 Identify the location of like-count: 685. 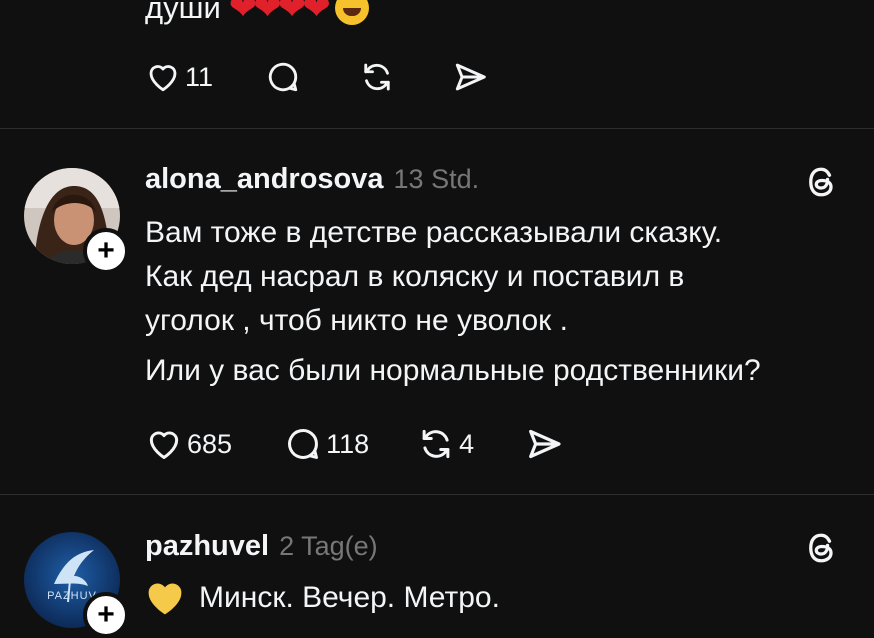
(210, 443).